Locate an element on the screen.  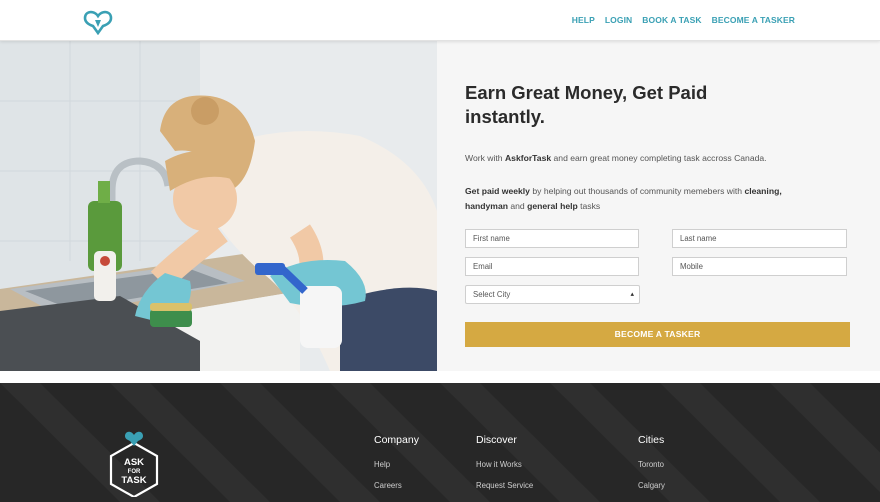
nav-book-a-task: BOOK A TASK is located at coordinates (671, 20).